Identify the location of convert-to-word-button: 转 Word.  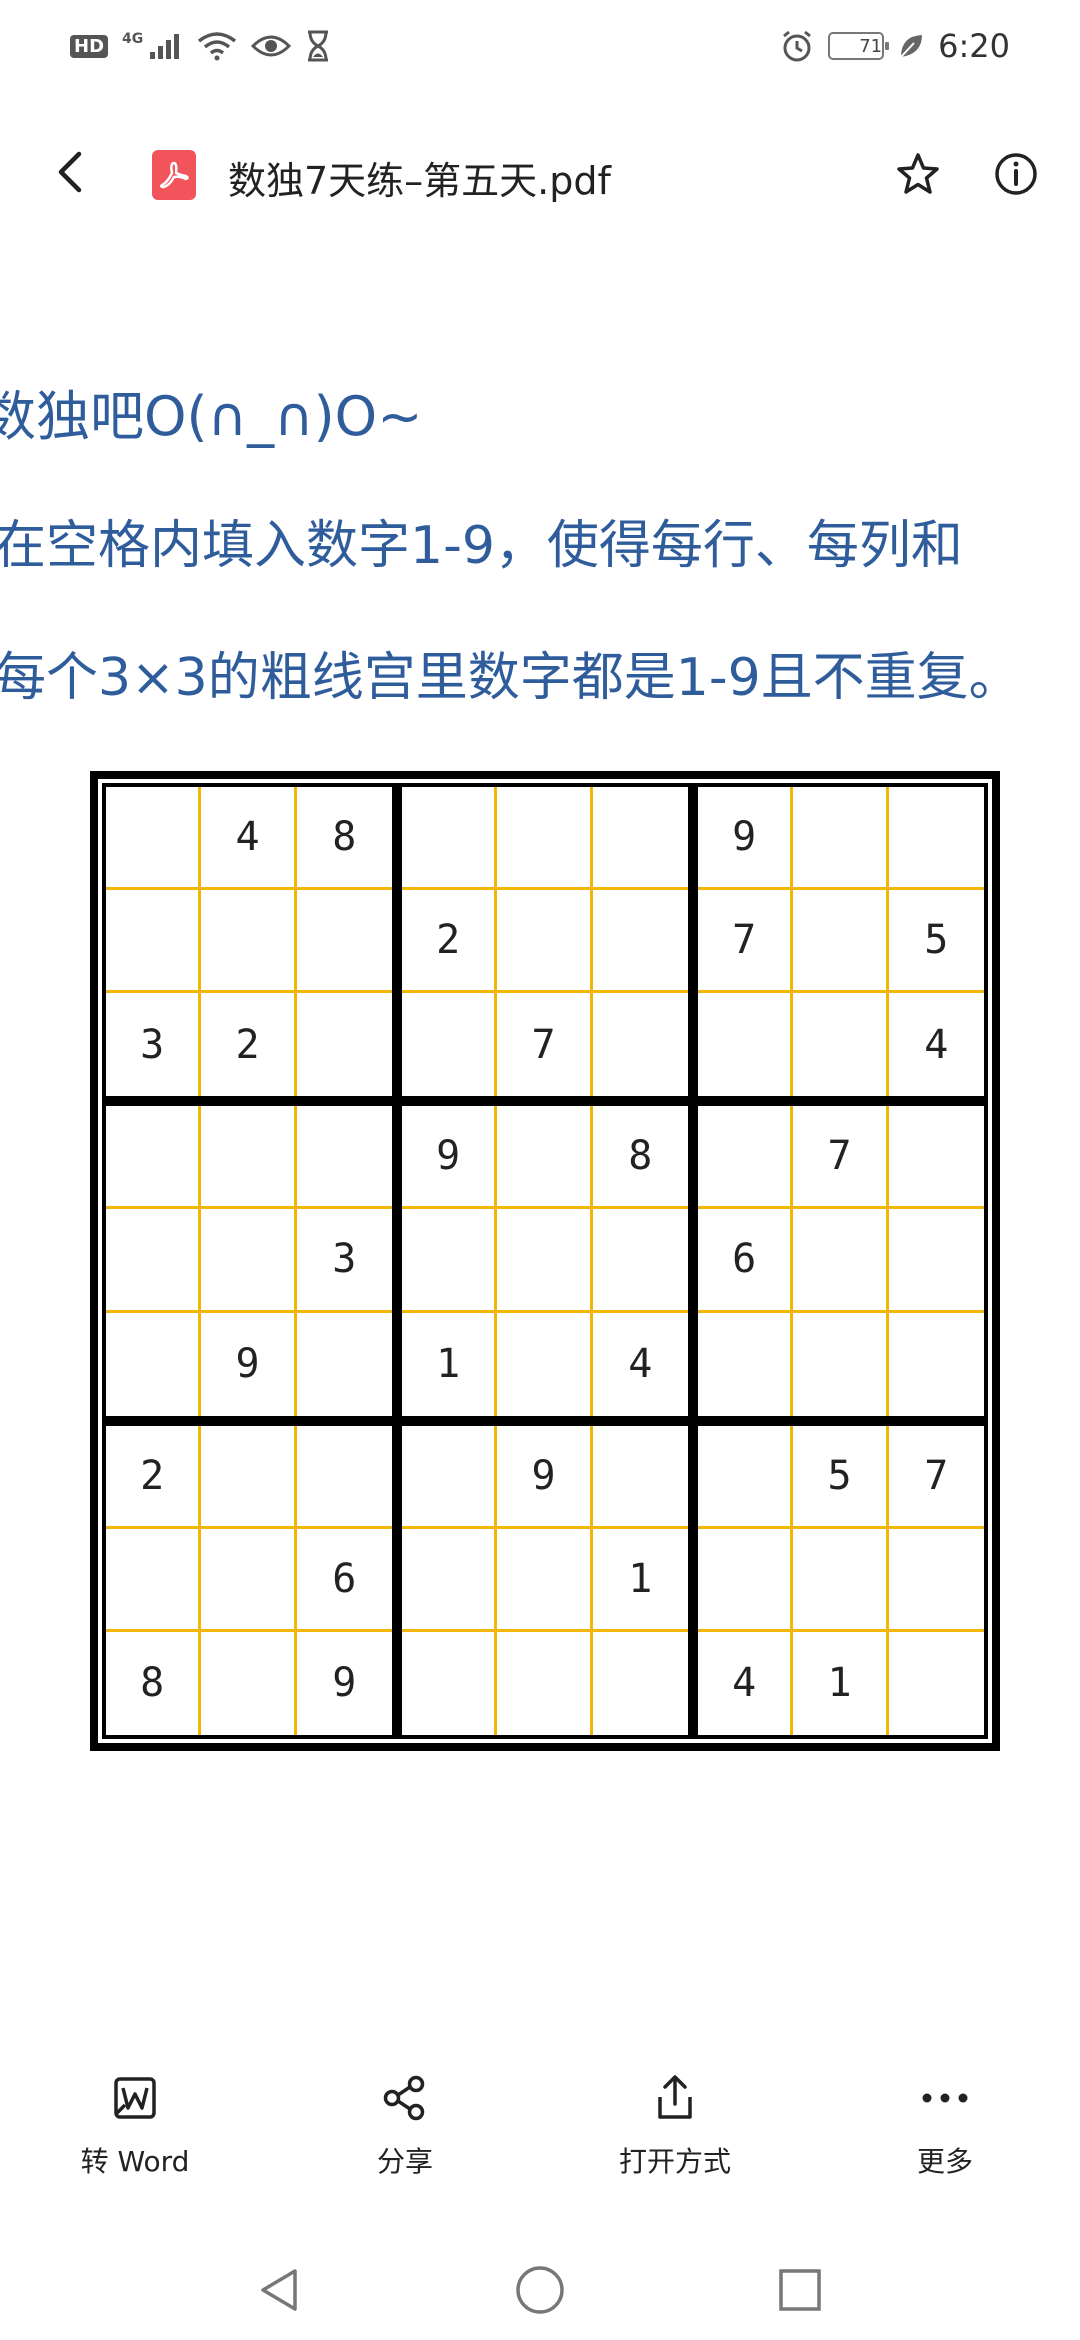
(135, 2125).